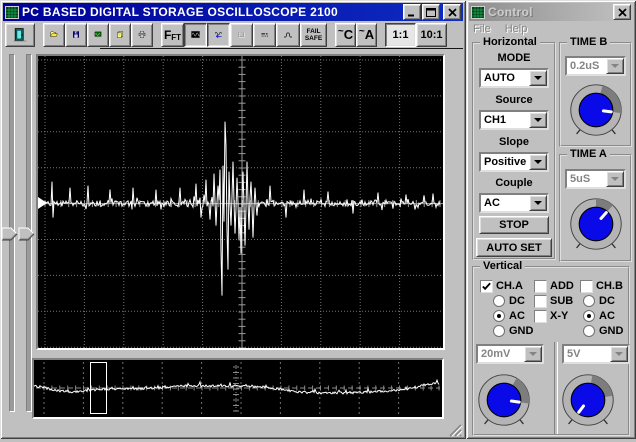 The height and width of the screenshot is (442, 636). What do you see at coordinates (176, 37) in the screenshot?
I see `fft-sublabel: FT` at bounding box center [176, 37].